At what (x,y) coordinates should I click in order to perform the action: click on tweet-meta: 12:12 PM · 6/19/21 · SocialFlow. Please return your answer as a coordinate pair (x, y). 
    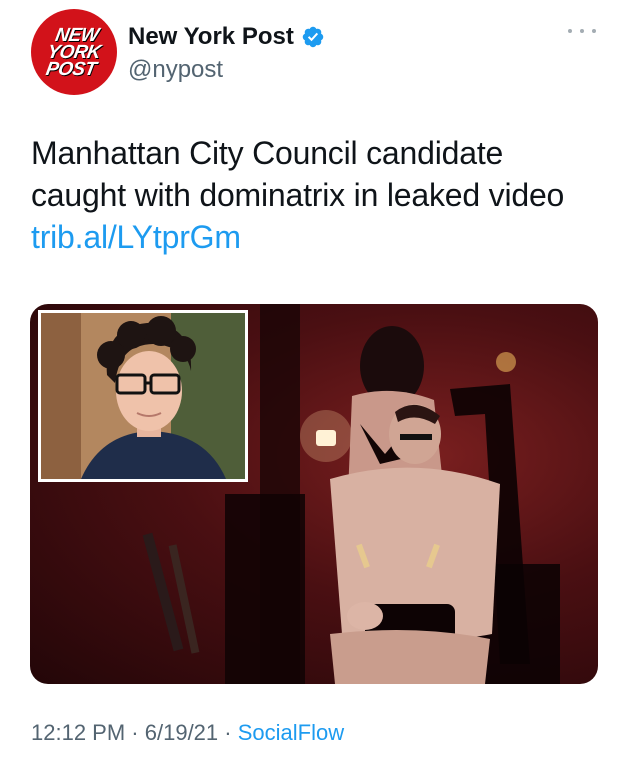
    Looking at the image, I should click on (187, 733).